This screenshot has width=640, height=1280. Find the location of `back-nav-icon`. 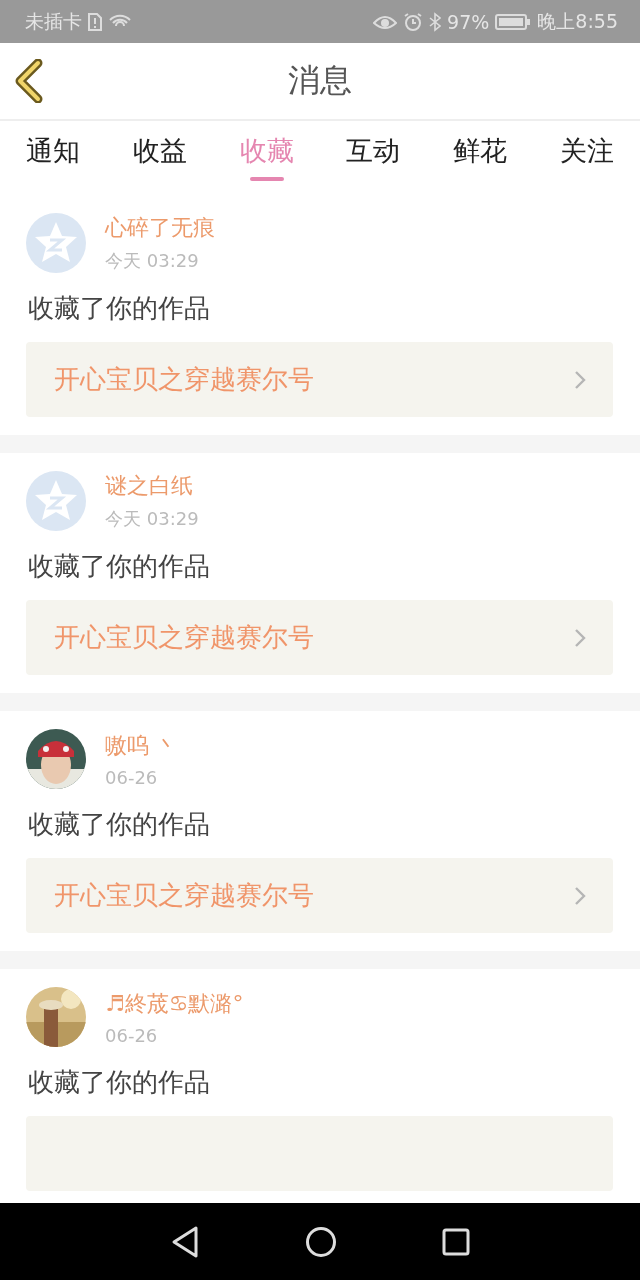

back-nav-icon is located at coordinates (185, 1241).